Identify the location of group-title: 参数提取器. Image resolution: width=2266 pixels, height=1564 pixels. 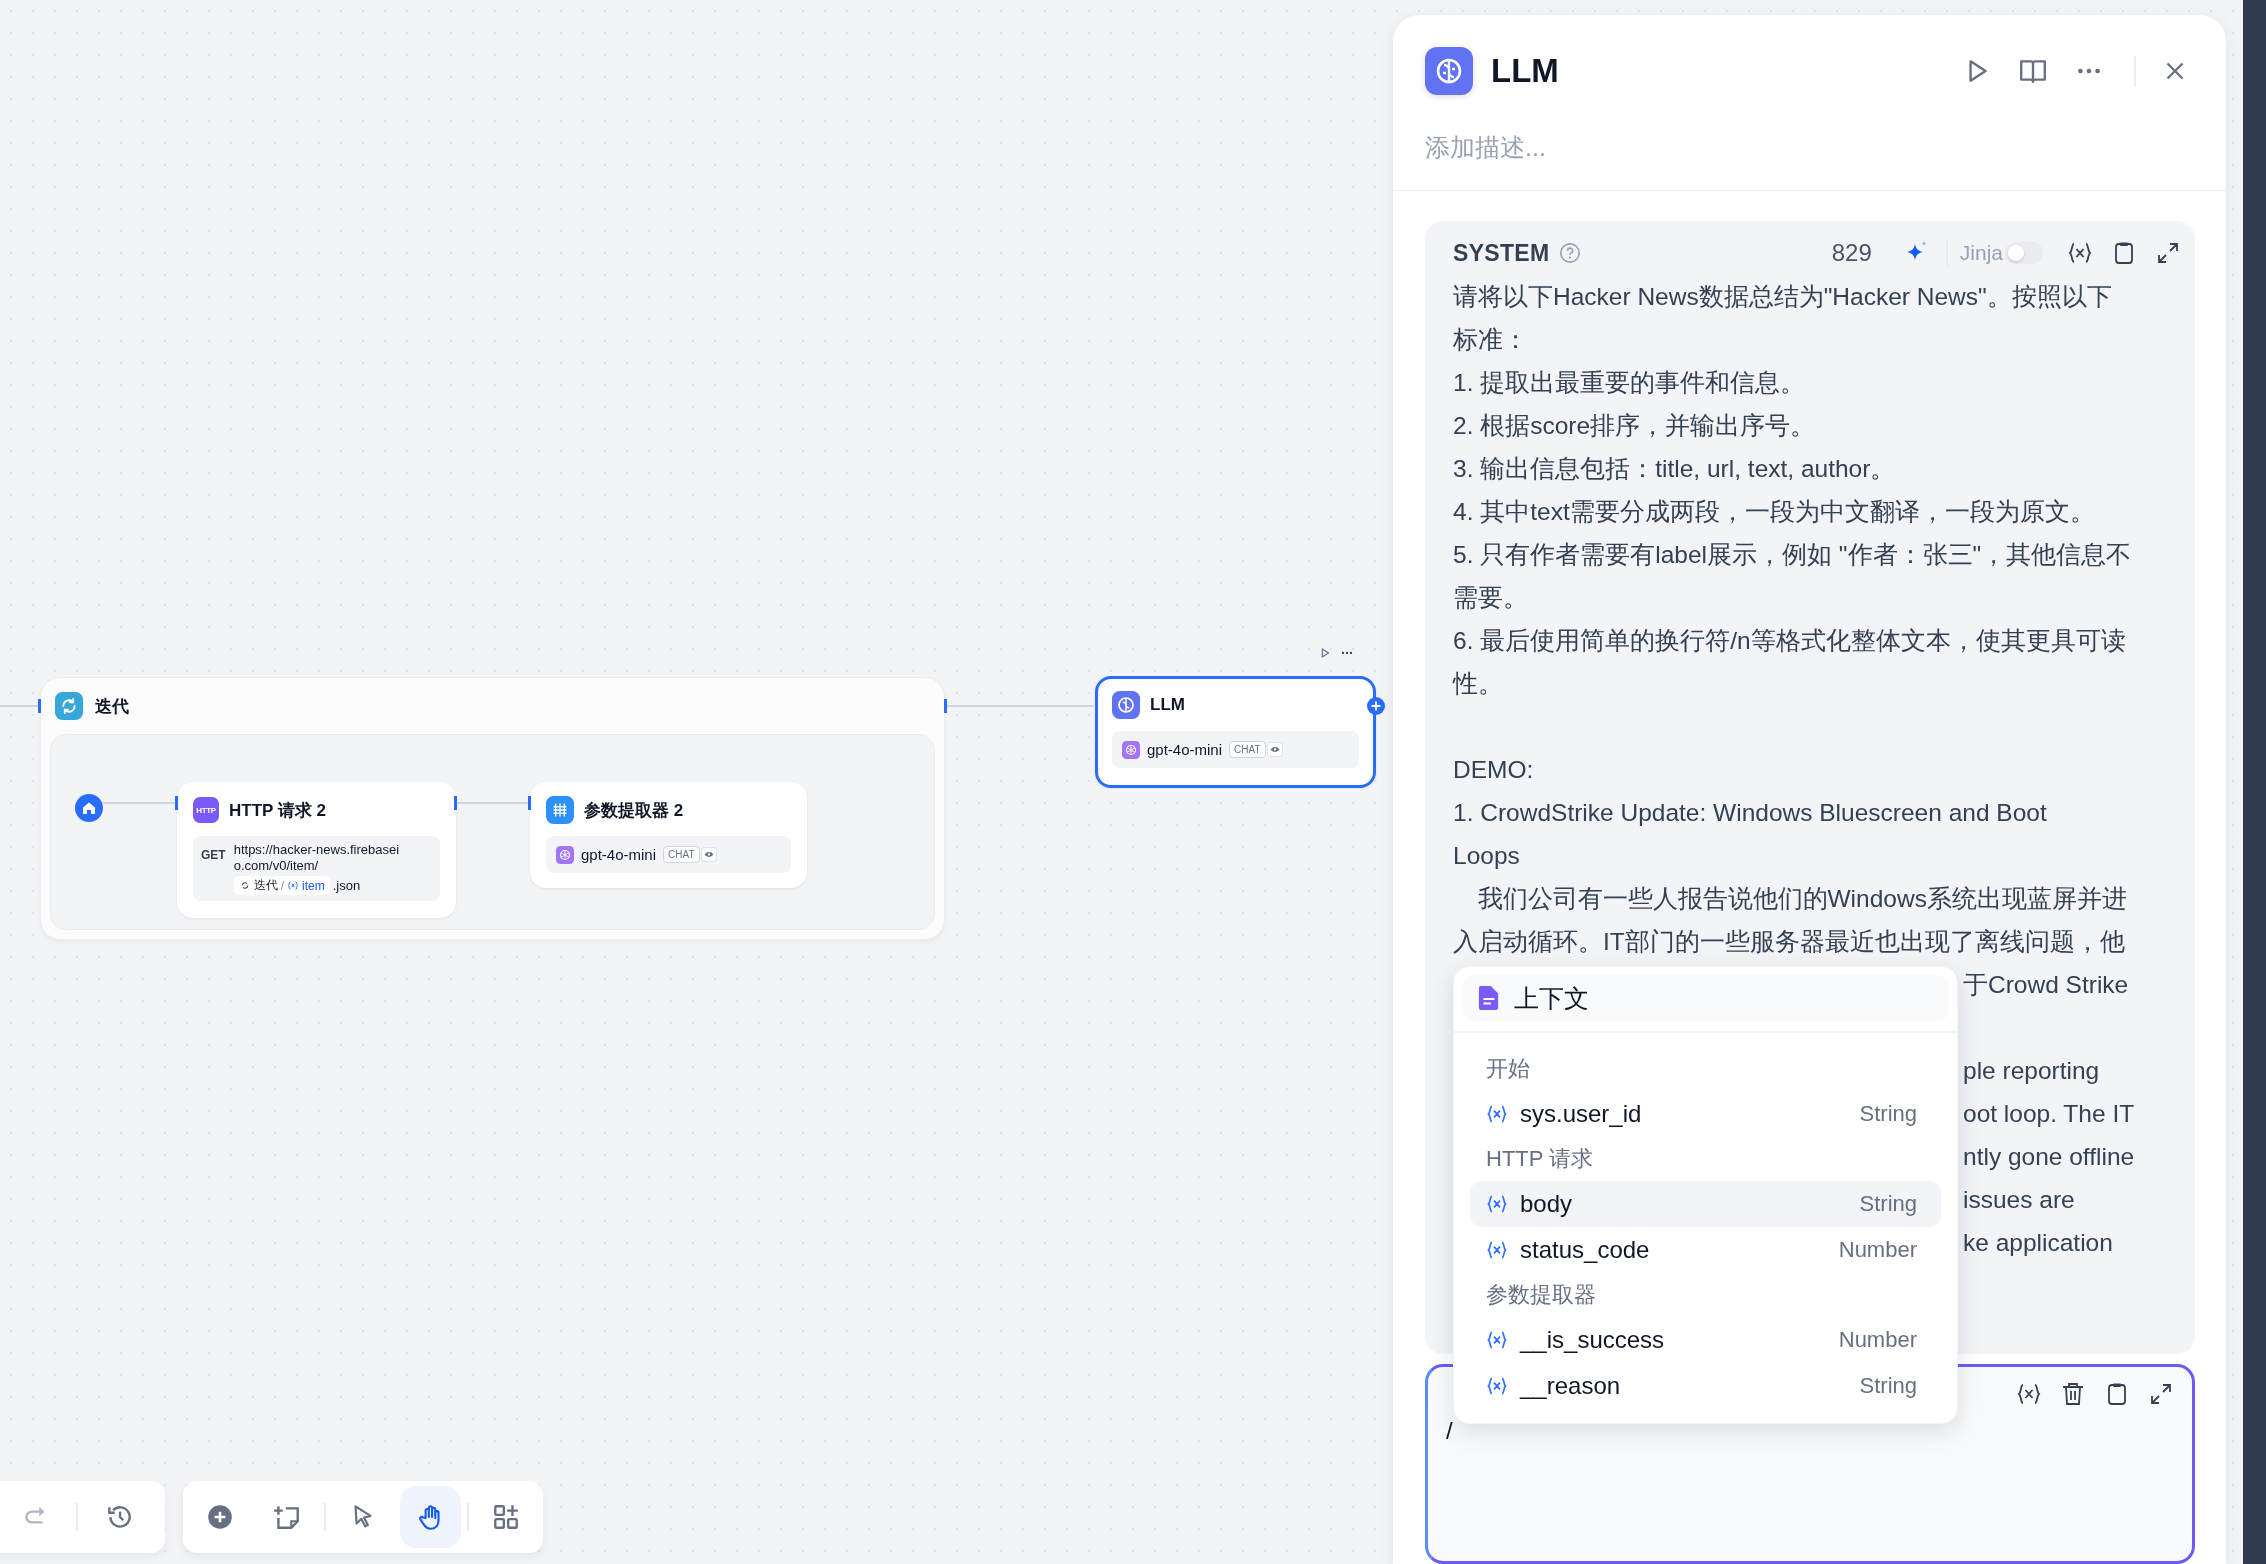
(1541, 1295).